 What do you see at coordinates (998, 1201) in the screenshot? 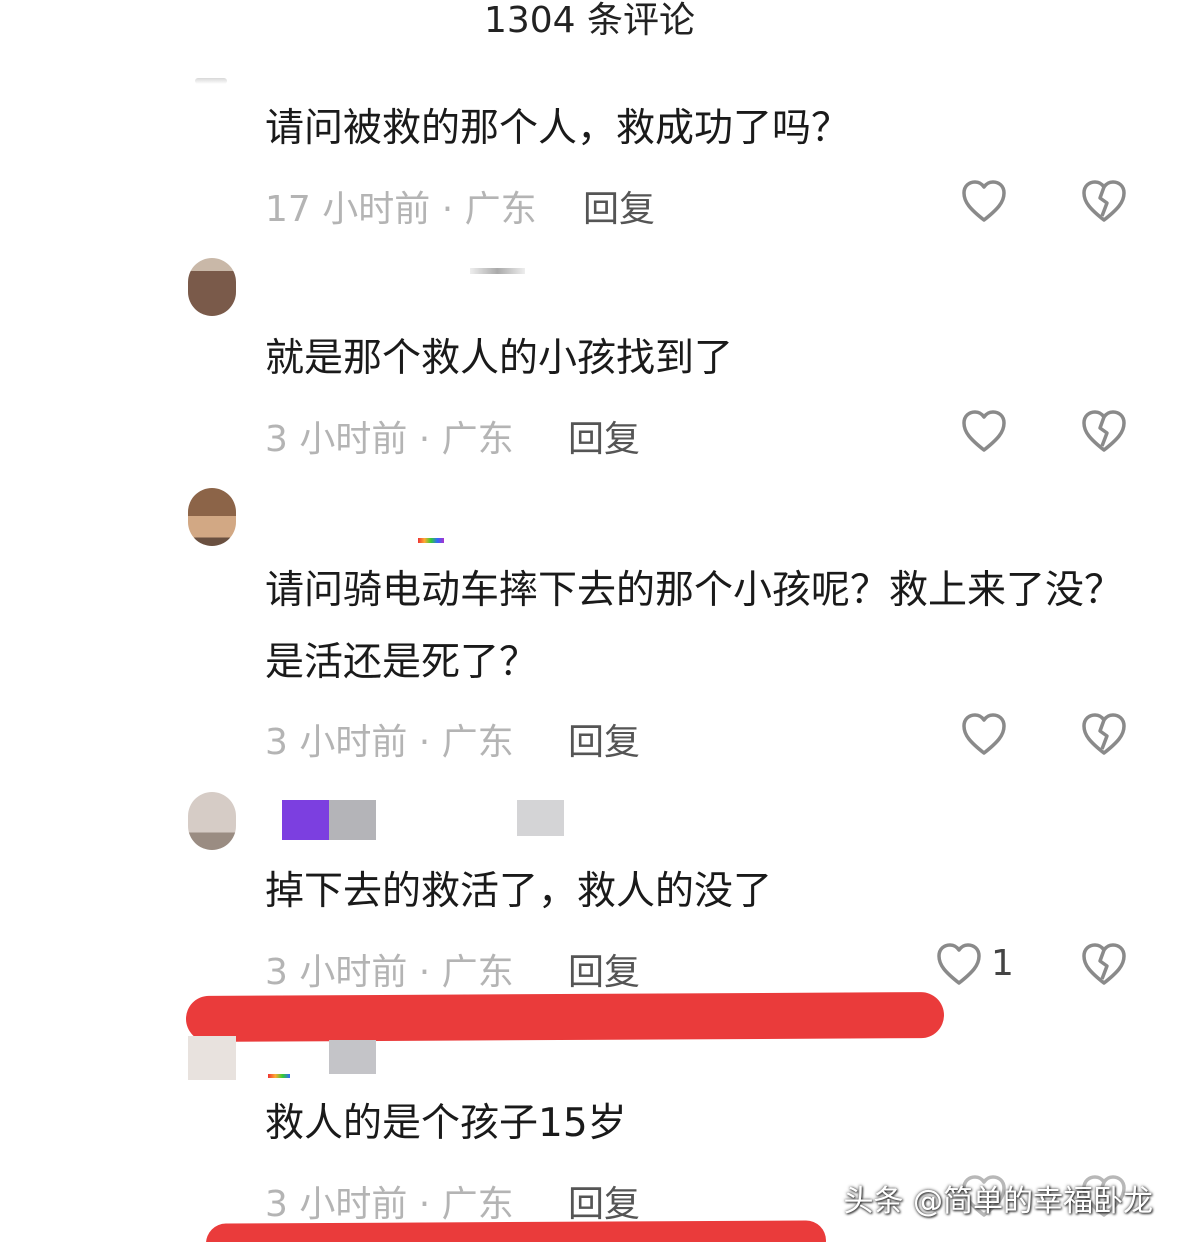
I see `watermark: 头条 @简单的幸福卧龙` at bounding box center [998, 1201].